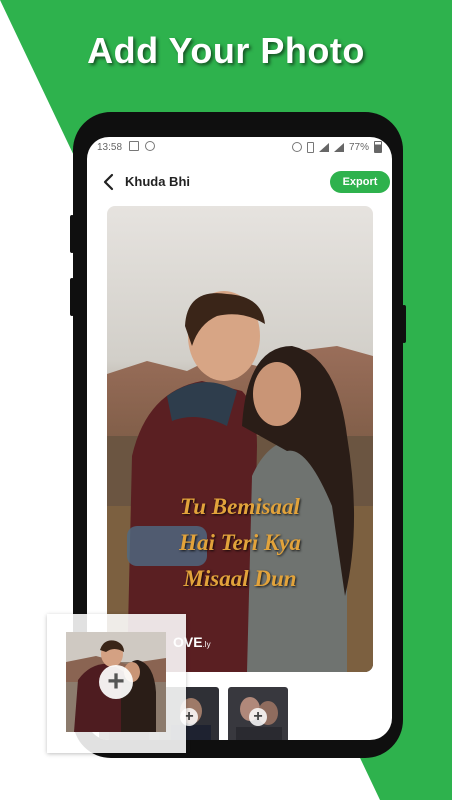  I want to click on quote-overlay: Tu Bemisaal Hai Teri Kya Misaal Dun, so click(240, 543).